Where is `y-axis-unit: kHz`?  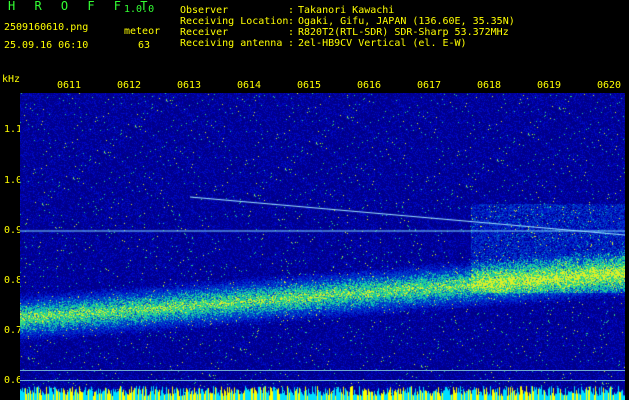 y-axis-unit: kHz is located at coordinates (11, 79).